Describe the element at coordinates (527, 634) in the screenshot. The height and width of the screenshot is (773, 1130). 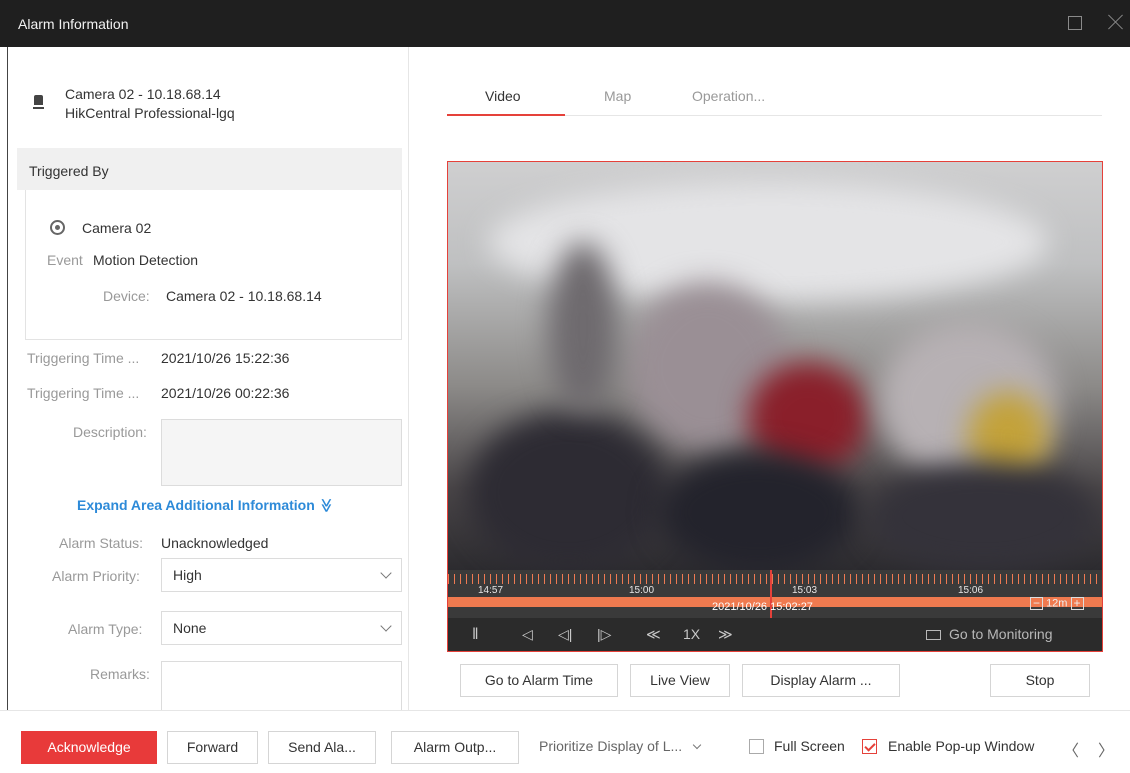
I see `previous-icon: ◁` at that location.